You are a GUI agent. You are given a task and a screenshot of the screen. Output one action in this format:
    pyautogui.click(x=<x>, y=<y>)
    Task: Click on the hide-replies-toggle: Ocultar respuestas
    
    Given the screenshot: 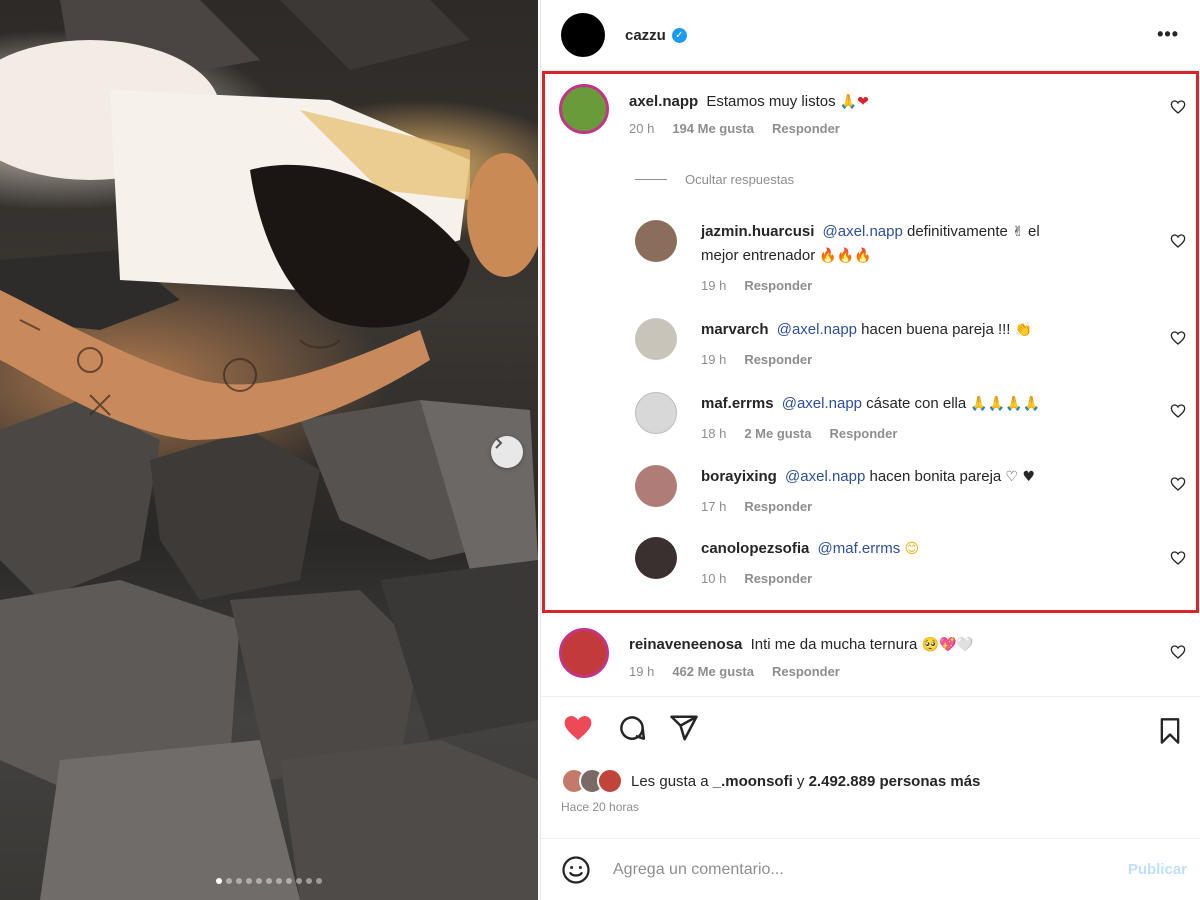 What is the action you would take?
    pyautogui.click(x=714, y=179)
    